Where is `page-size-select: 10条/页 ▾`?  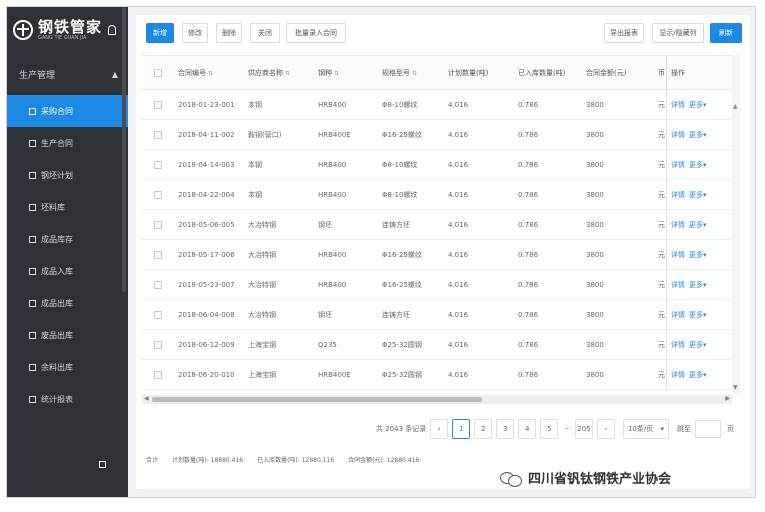
page-size-select: 10条/页 ▾ is located at coordinates (645, 429).